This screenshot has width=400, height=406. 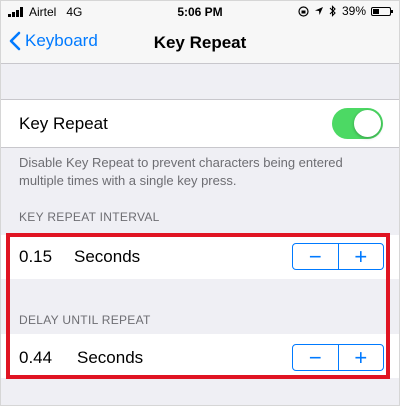 I want to click on delay-decrement-button: −, so click(x=315, y=357).